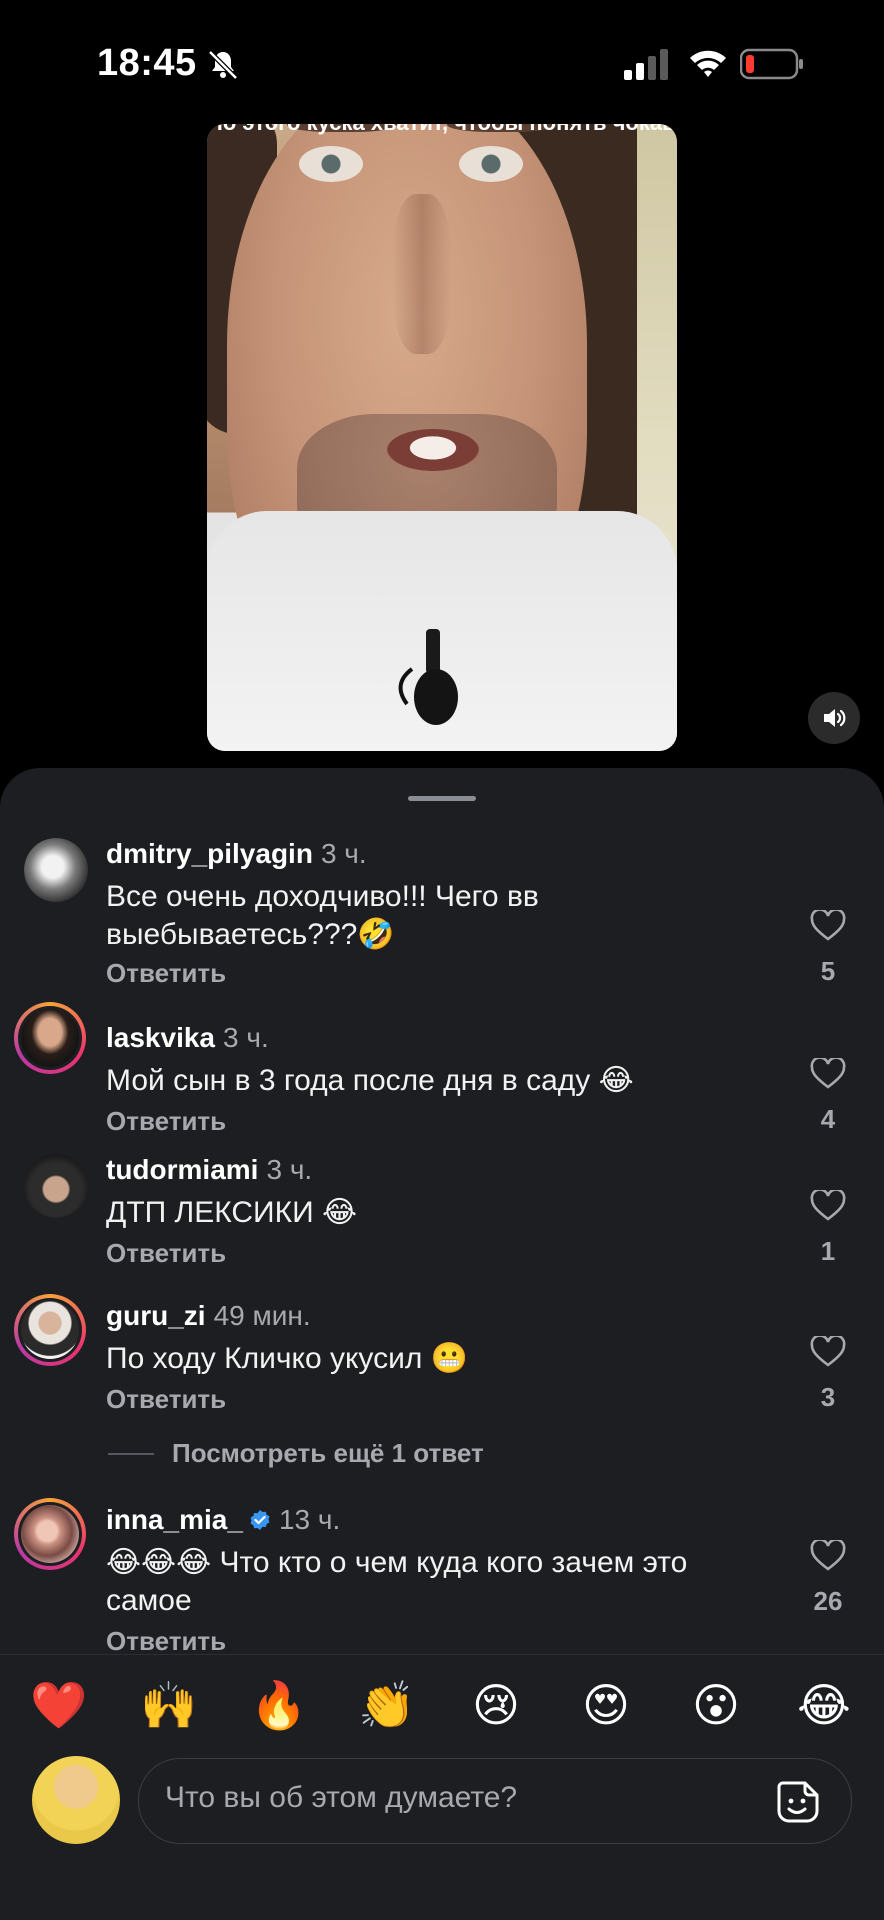 The image size is (884, 1920). What do you see at coordinates (496, 1705) in the screenshot?
I see `emoji-crying: 😢` at bounding box center [496, 1705].